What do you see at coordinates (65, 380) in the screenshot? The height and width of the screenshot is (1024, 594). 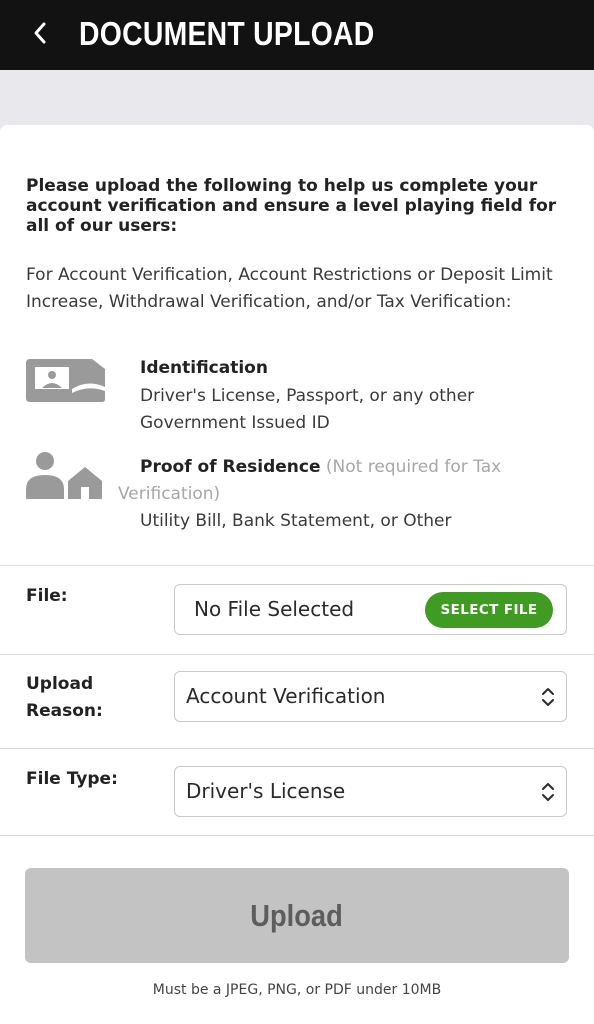 I see `id-card-icon` at bounding box center [65, 380].